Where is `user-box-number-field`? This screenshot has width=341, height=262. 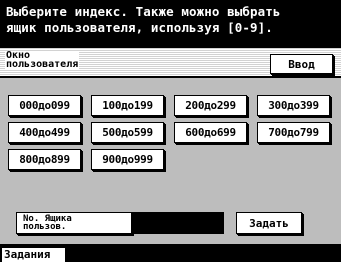
user-box-number-field is located at coordinates (178, 223).